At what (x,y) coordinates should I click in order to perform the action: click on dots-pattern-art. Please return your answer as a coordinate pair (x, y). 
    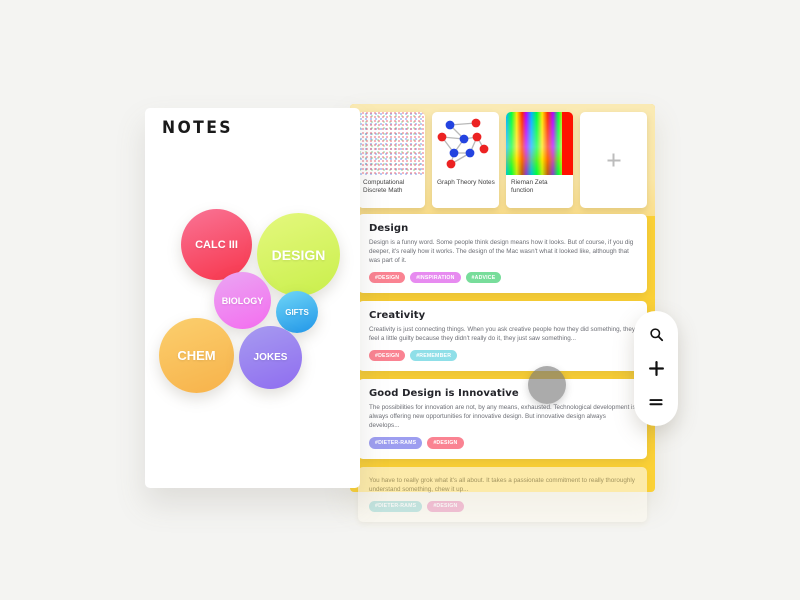
    Looking at the image, I should click on (391, 143).